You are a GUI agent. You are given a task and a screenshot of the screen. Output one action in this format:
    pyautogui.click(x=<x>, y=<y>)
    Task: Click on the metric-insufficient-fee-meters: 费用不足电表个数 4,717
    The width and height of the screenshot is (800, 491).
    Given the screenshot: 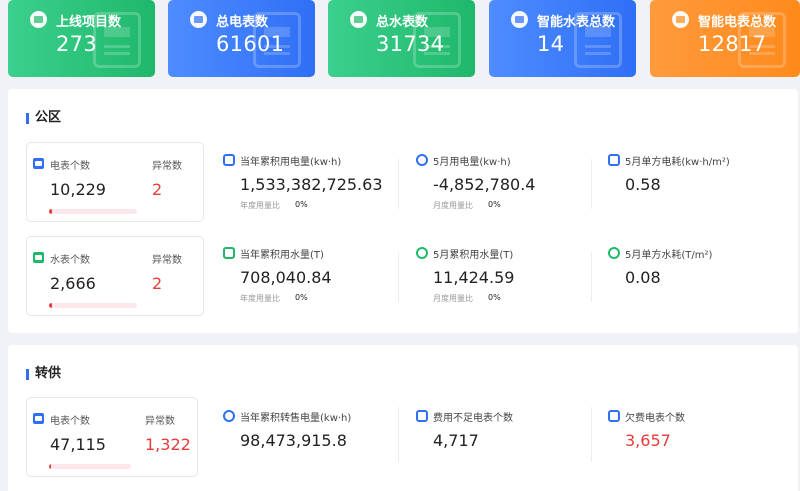 What is the action you would take?
    pyautogui.click(x=501, y=434)
    